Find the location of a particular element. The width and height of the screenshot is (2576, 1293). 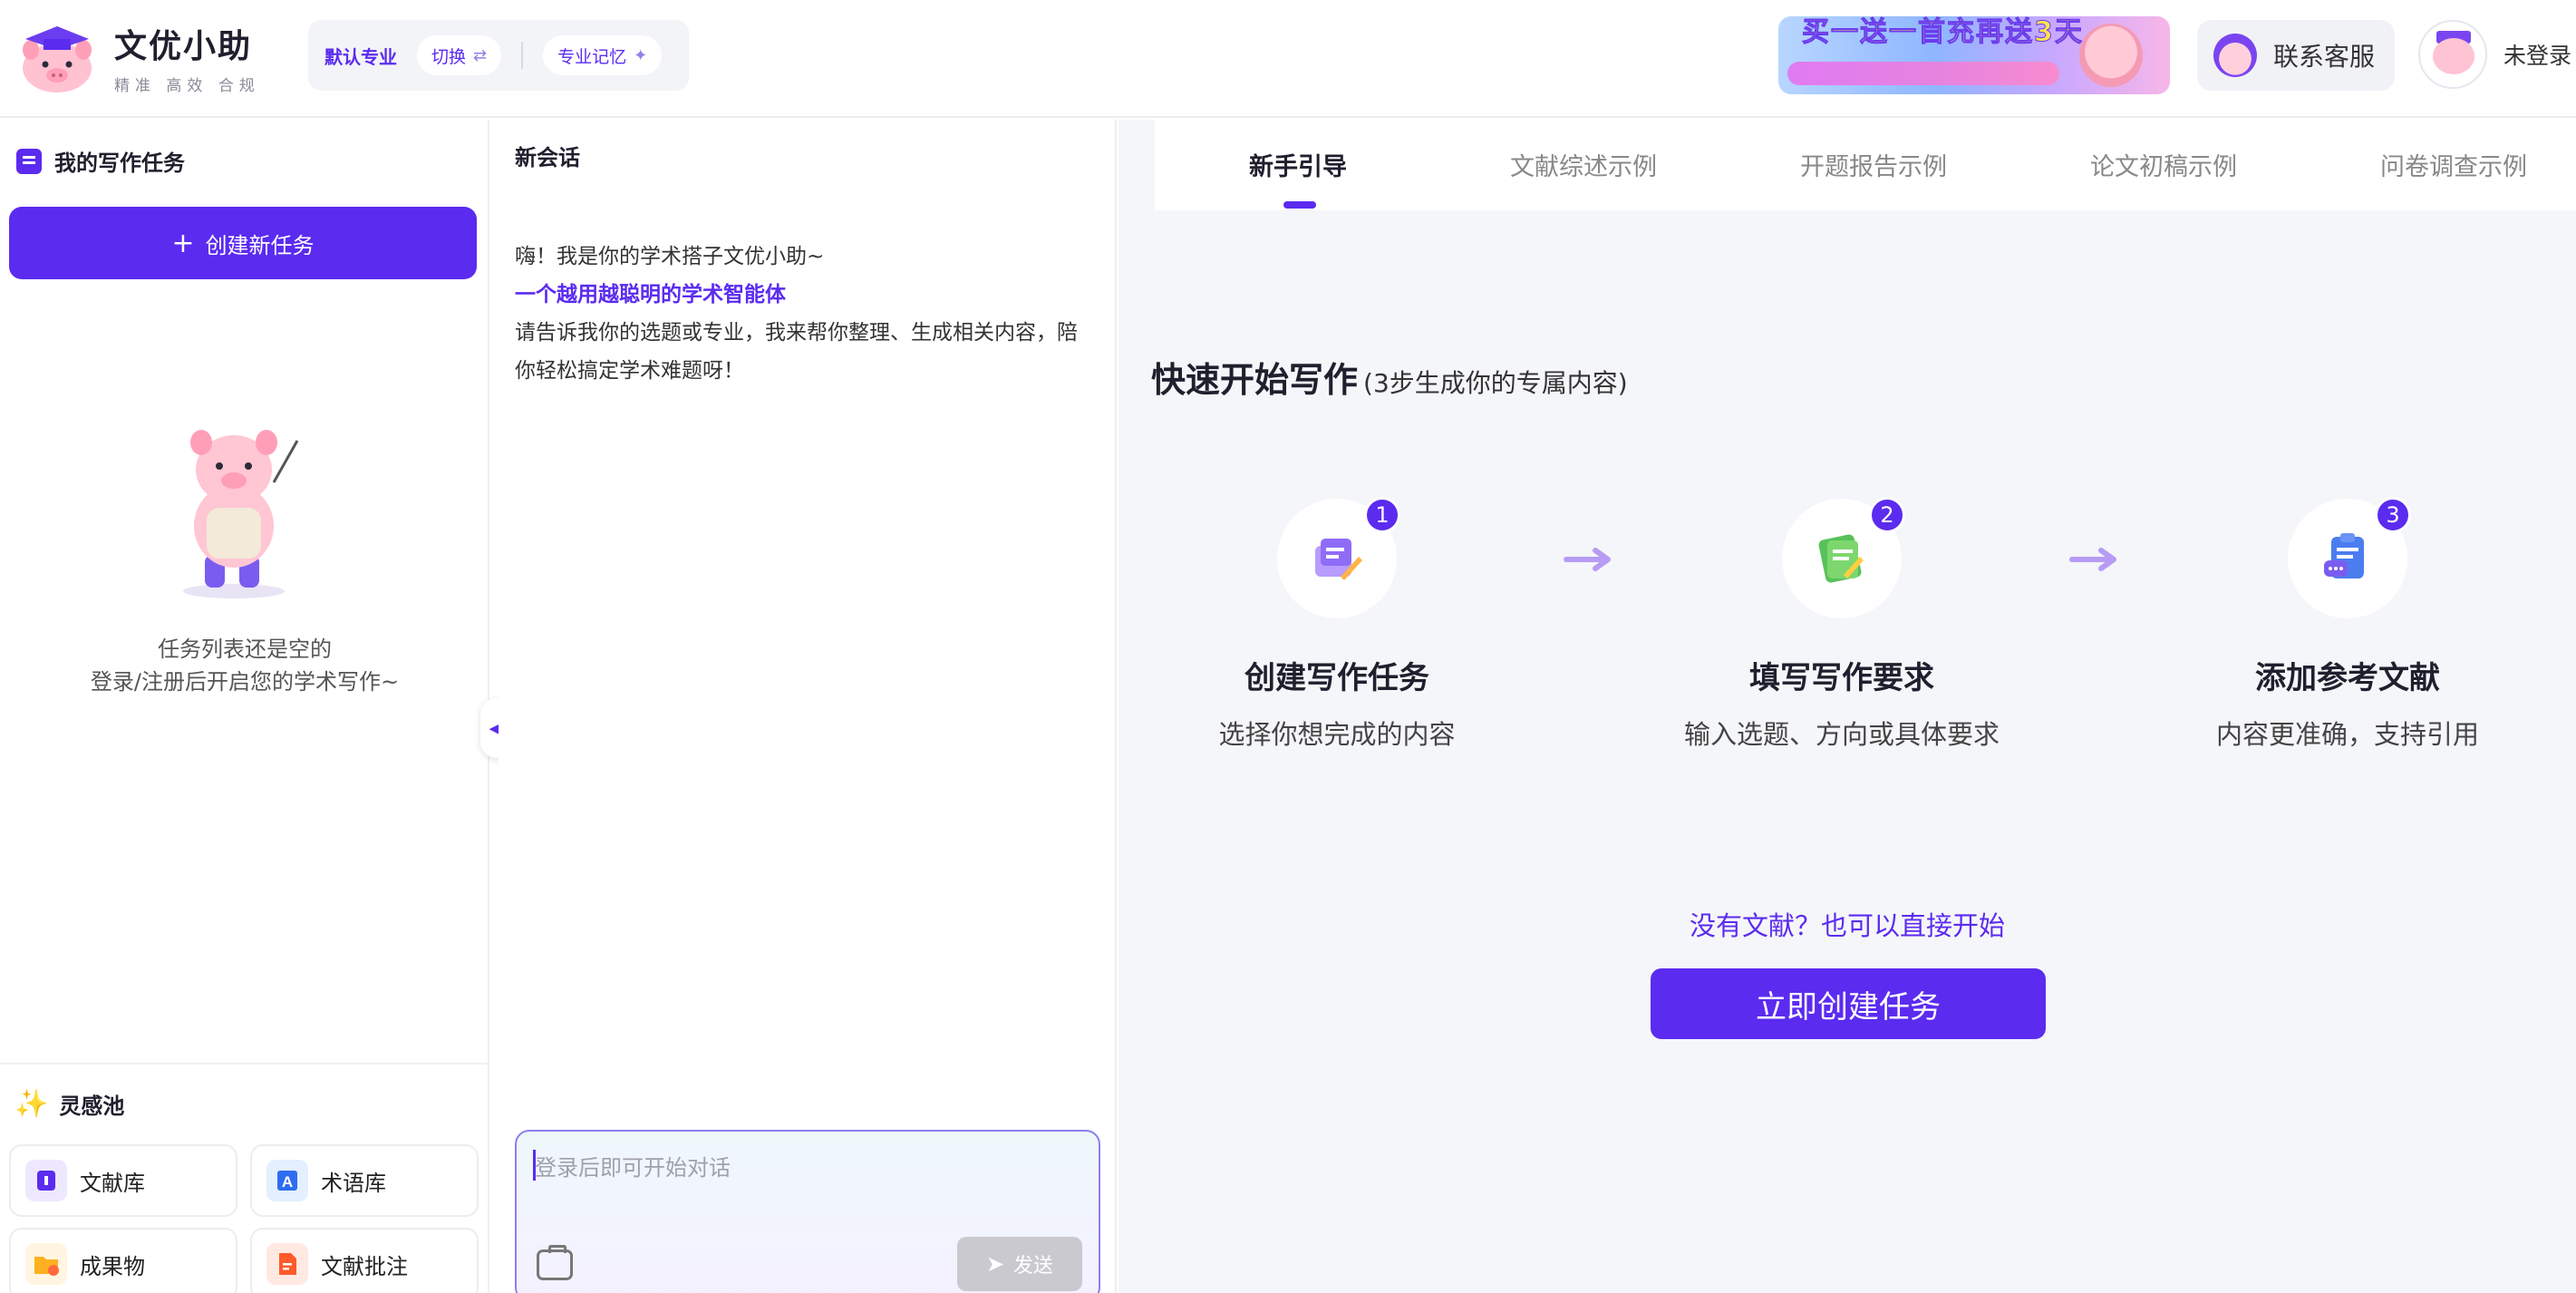

example-tabs: 新手引导 文献综述示例 开题报告示例 论文初稿示例 问卷调查示例 is located at coordinates (1865, 165).